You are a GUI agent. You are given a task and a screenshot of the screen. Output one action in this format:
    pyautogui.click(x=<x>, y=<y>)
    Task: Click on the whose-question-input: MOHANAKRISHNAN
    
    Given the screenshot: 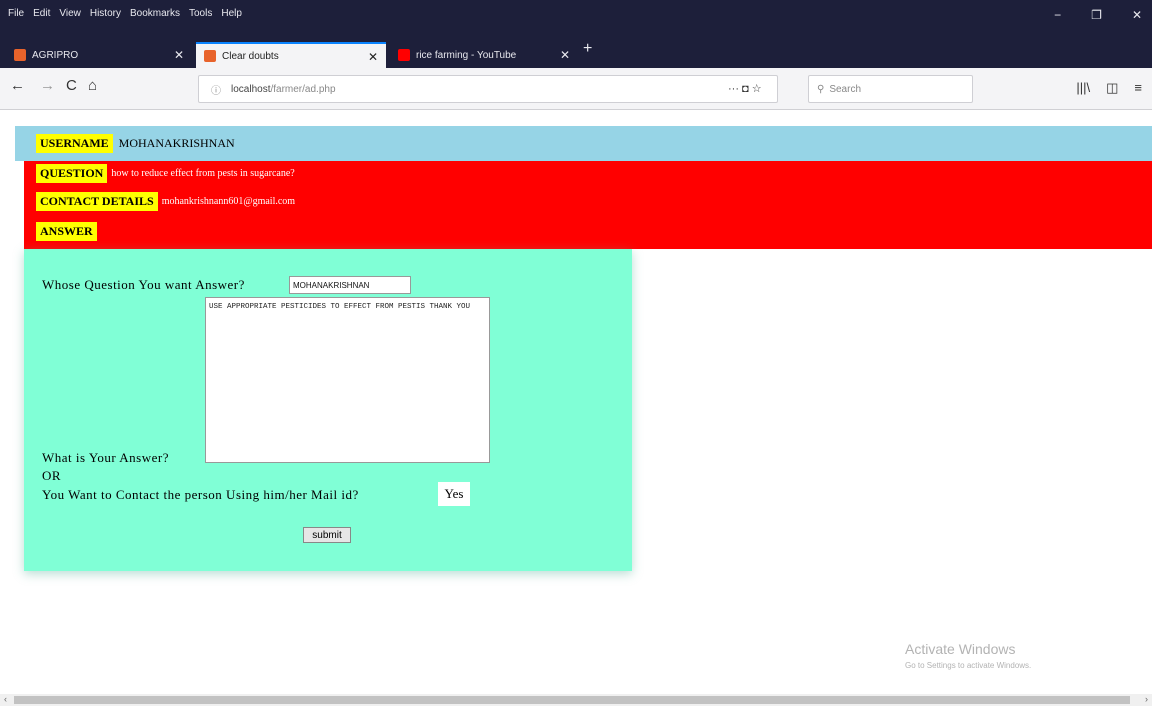 What is the action you would take?
    pyautogui.click(x=350, y=285)
    